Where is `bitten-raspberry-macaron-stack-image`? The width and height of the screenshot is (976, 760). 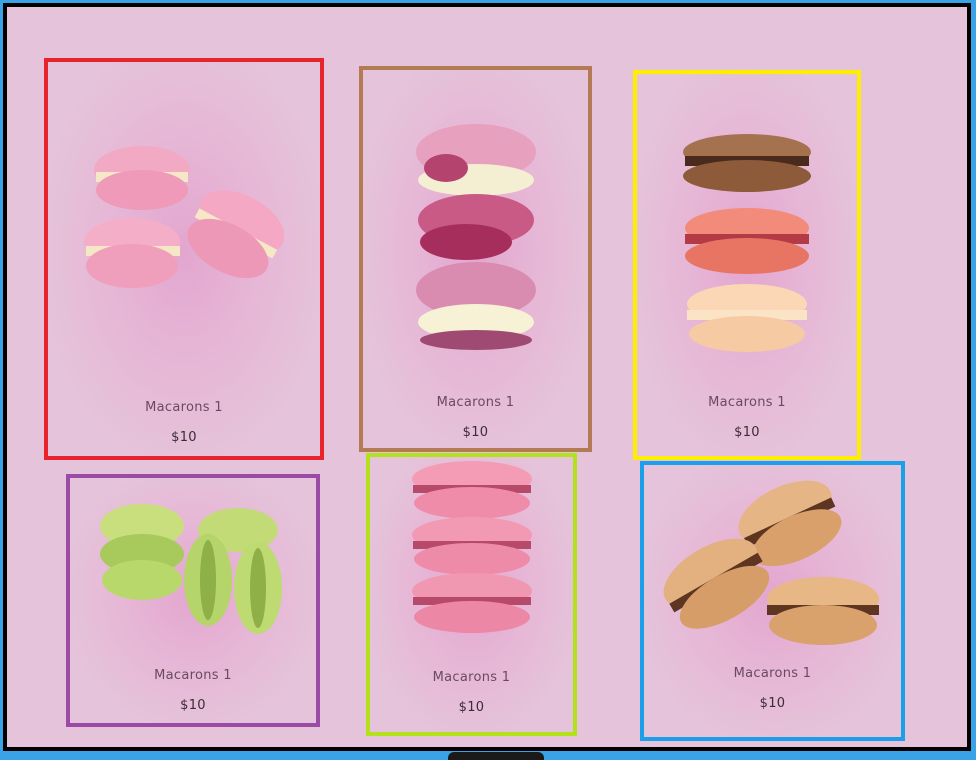
bitten-raspberry-macaron-stack-image is located at coordinates (475, 237).